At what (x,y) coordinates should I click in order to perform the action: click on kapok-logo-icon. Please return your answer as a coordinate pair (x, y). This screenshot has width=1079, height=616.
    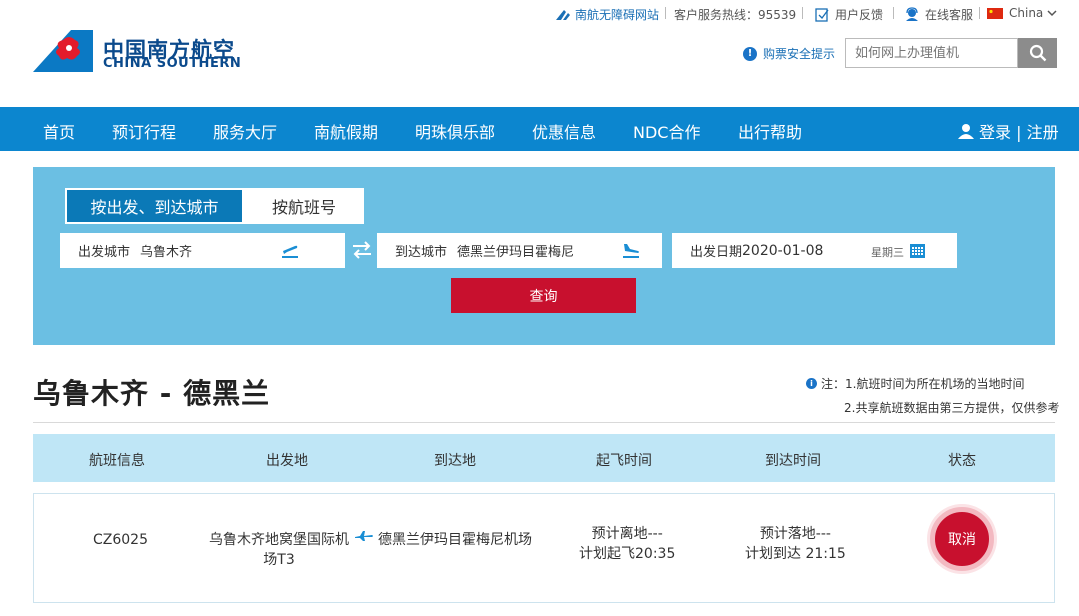
    Looking at the image, I should click on (63, 51).